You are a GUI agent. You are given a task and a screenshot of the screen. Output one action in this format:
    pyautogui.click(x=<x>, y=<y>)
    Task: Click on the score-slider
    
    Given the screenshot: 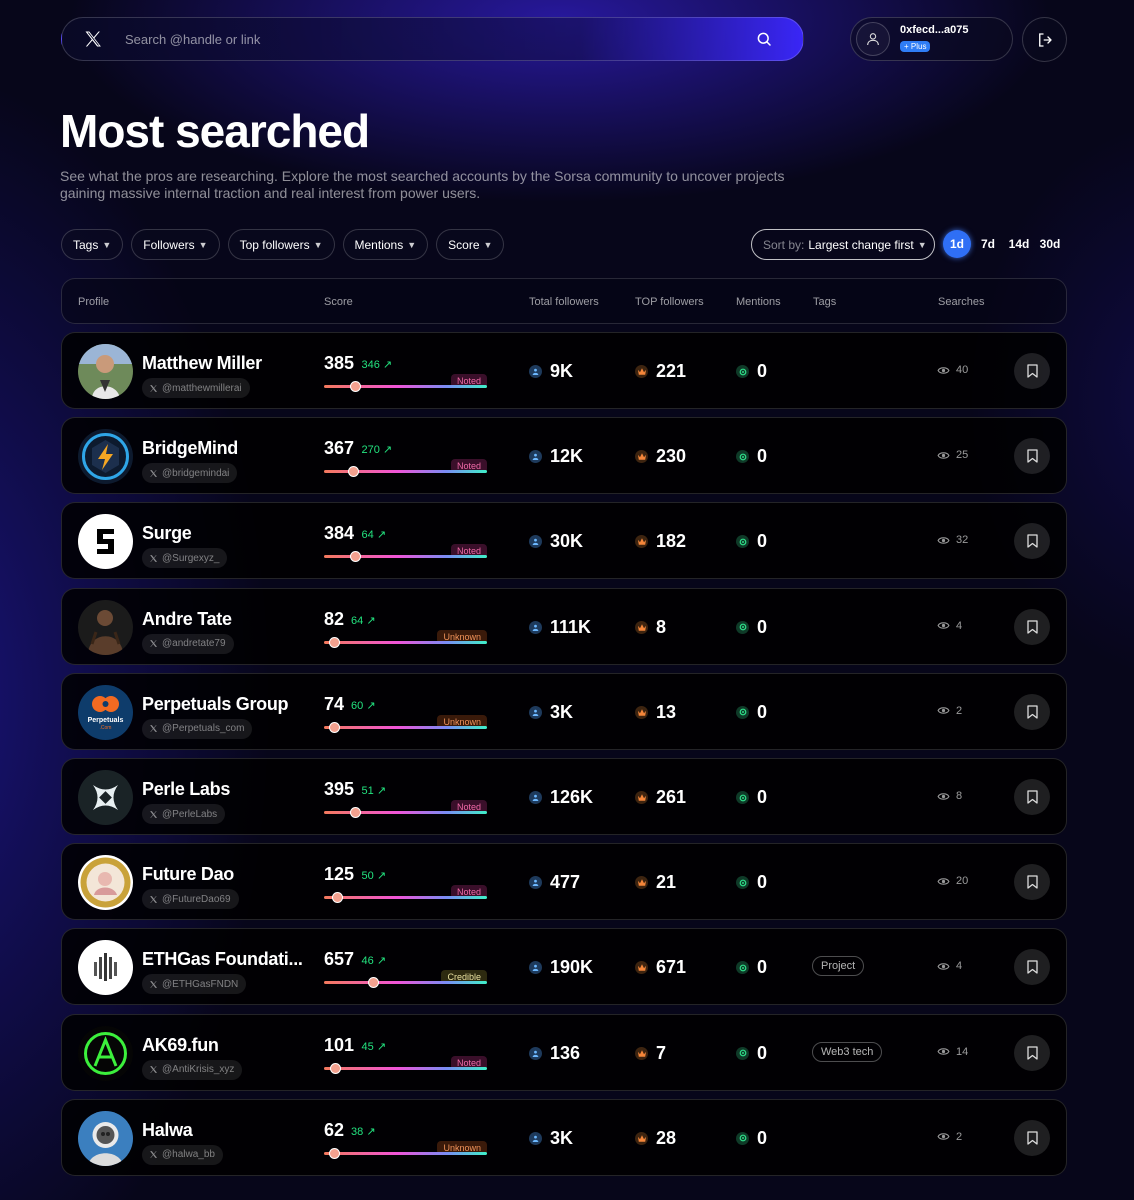 What is the action you would take?
    pyautogui.click(x=405, y=387)
    